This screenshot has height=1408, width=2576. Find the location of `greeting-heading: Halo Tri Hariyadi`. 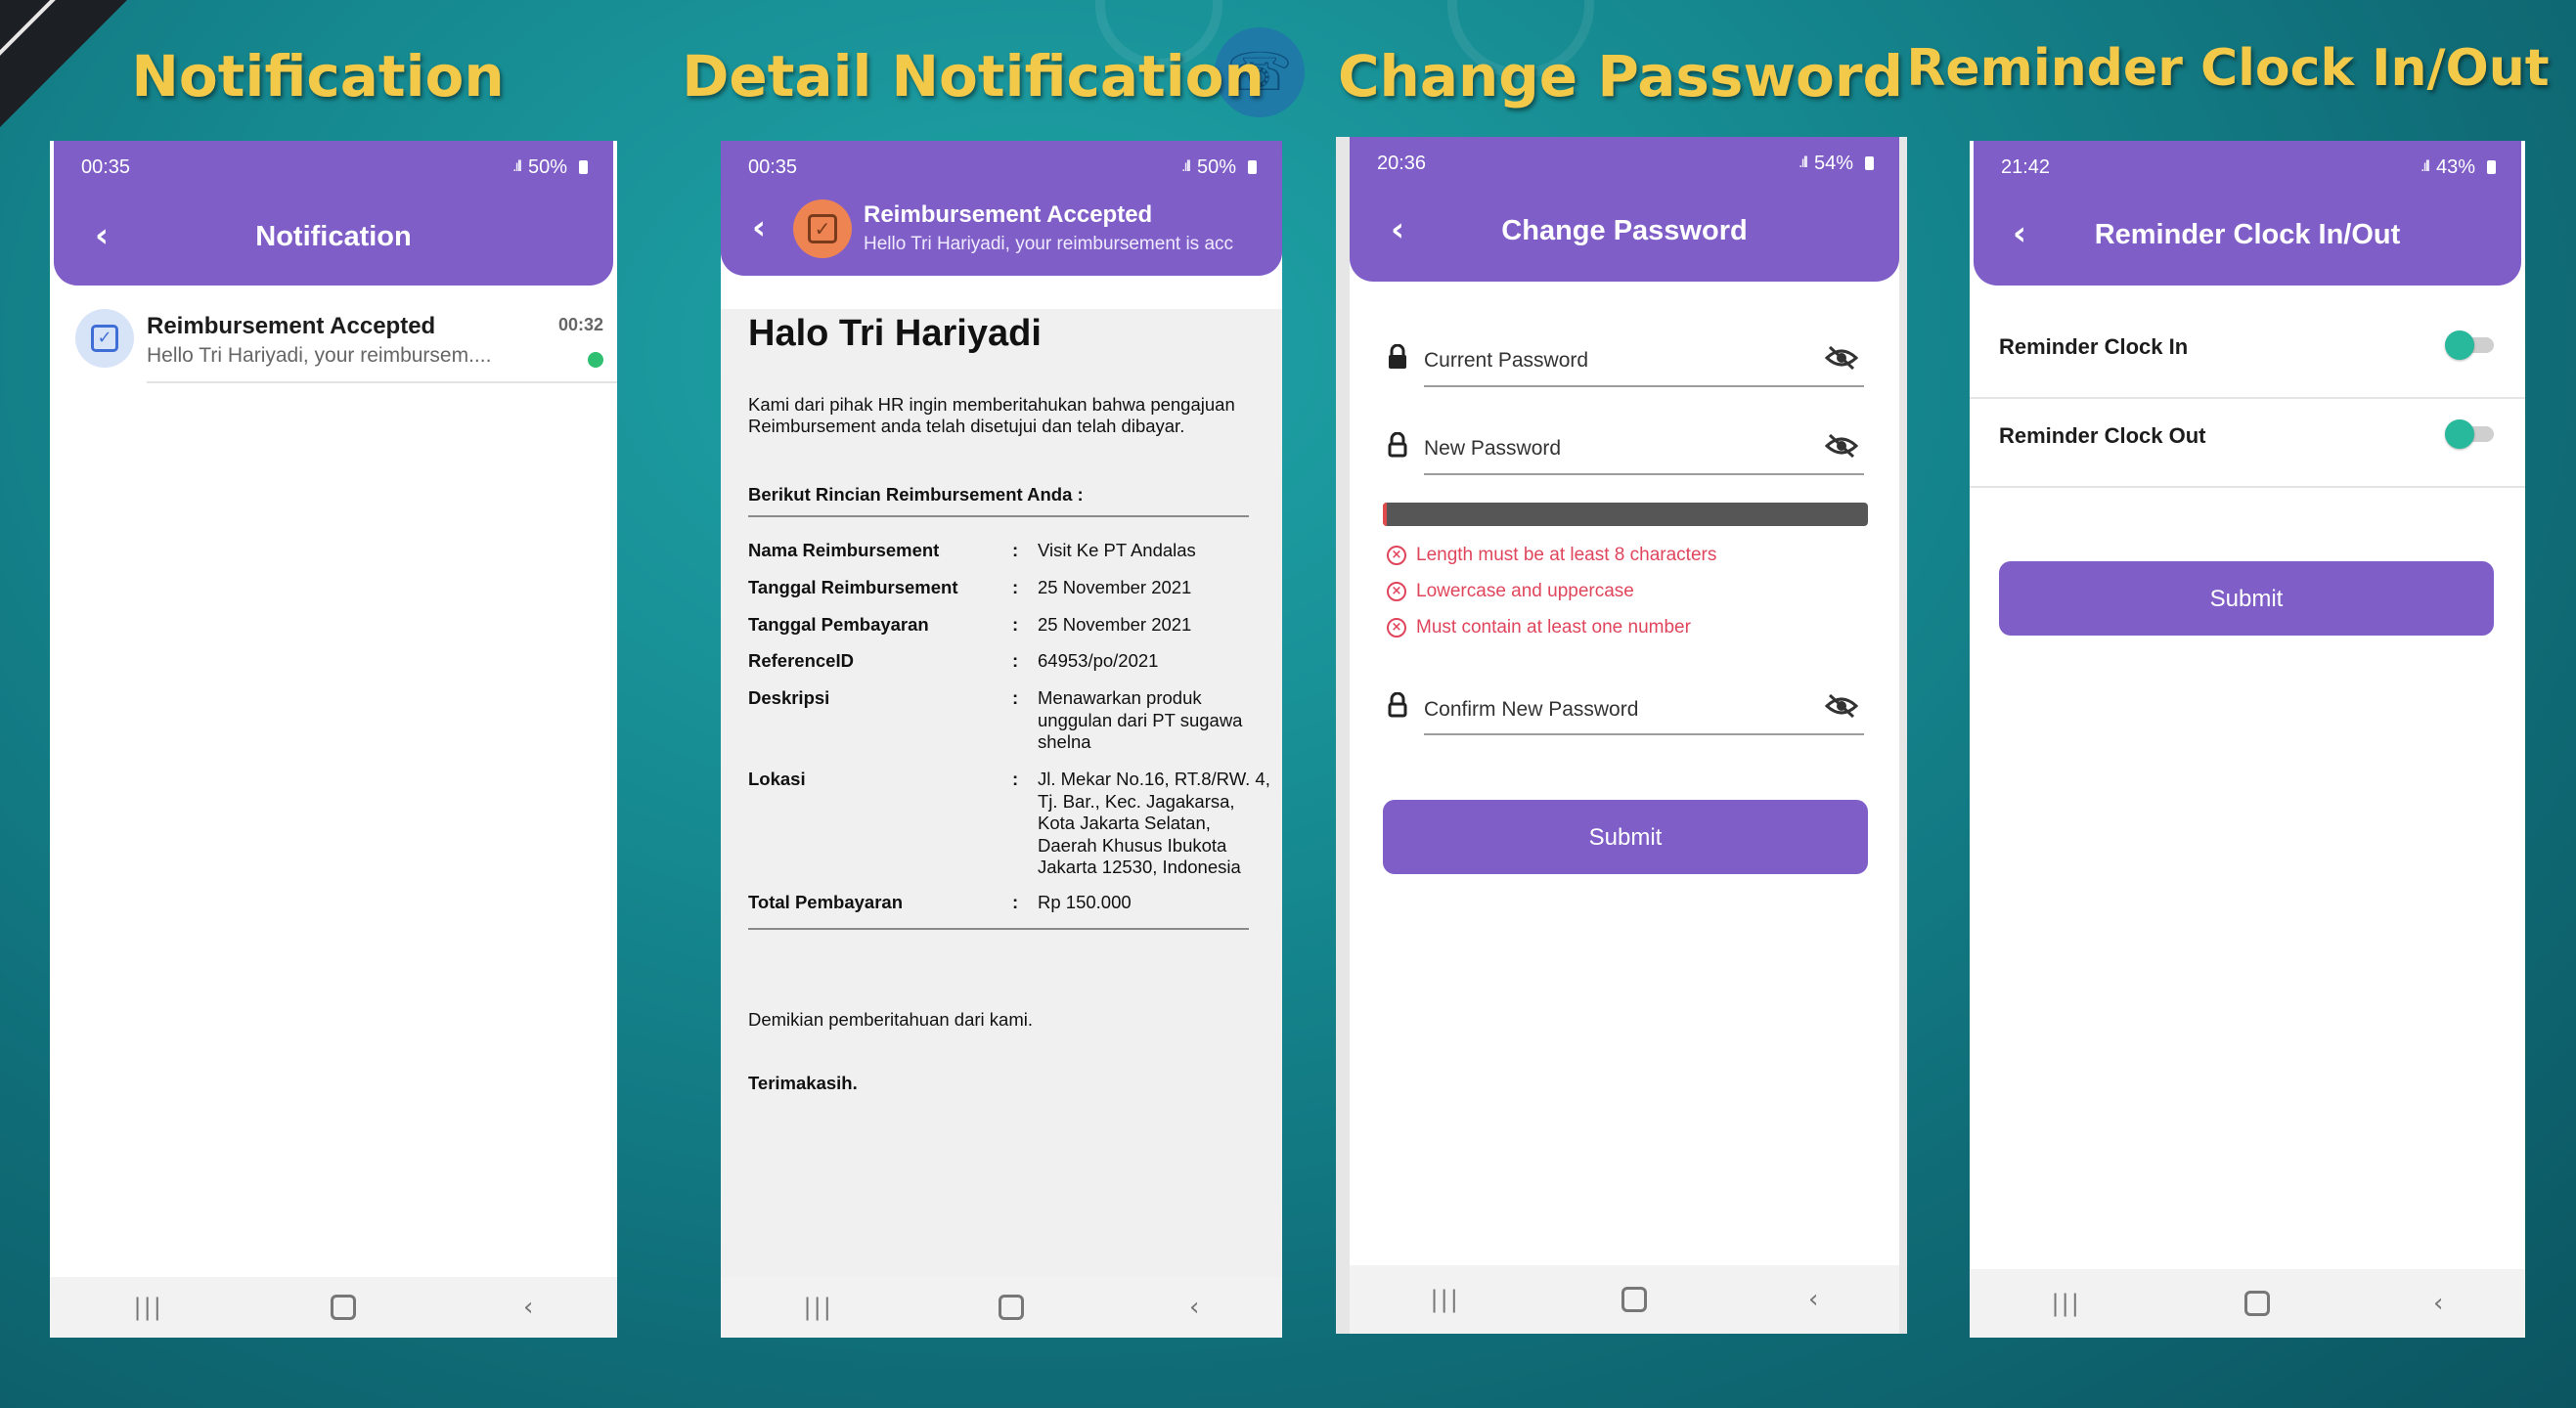

greeting-heading: Halo Tri Hariyadi is located at coordinates (895, 333).